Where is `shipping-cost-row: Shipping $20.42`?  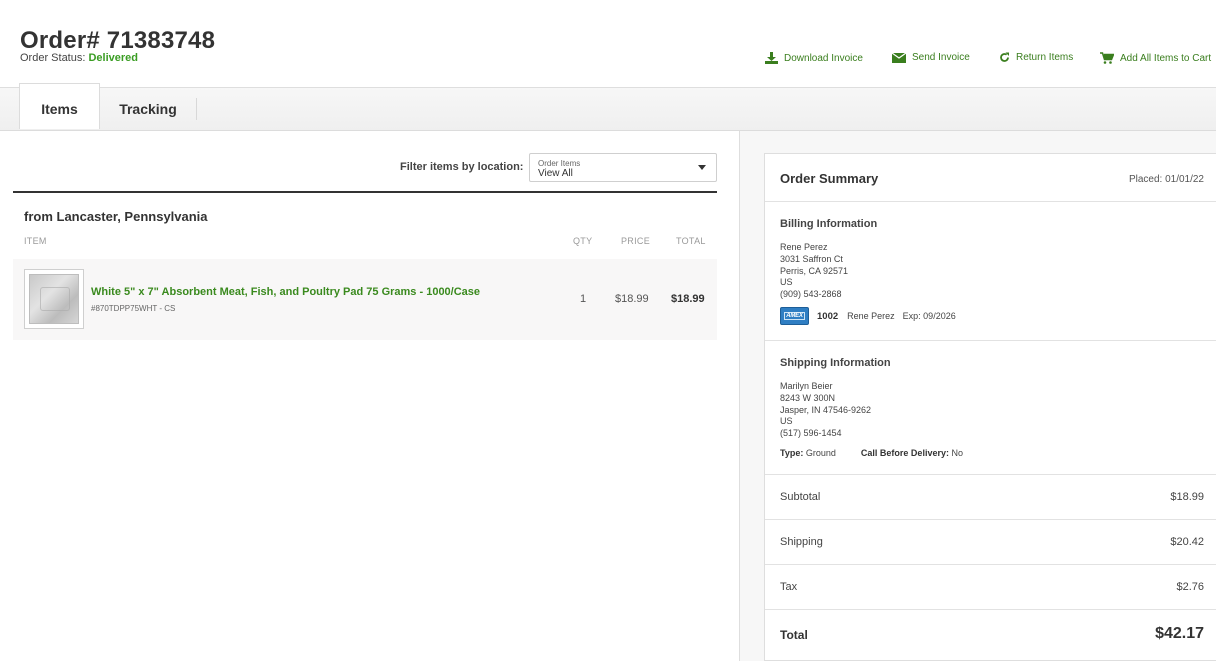 shipping-cost-row: Shipping $20.42 is located at coordinates (990, 542).